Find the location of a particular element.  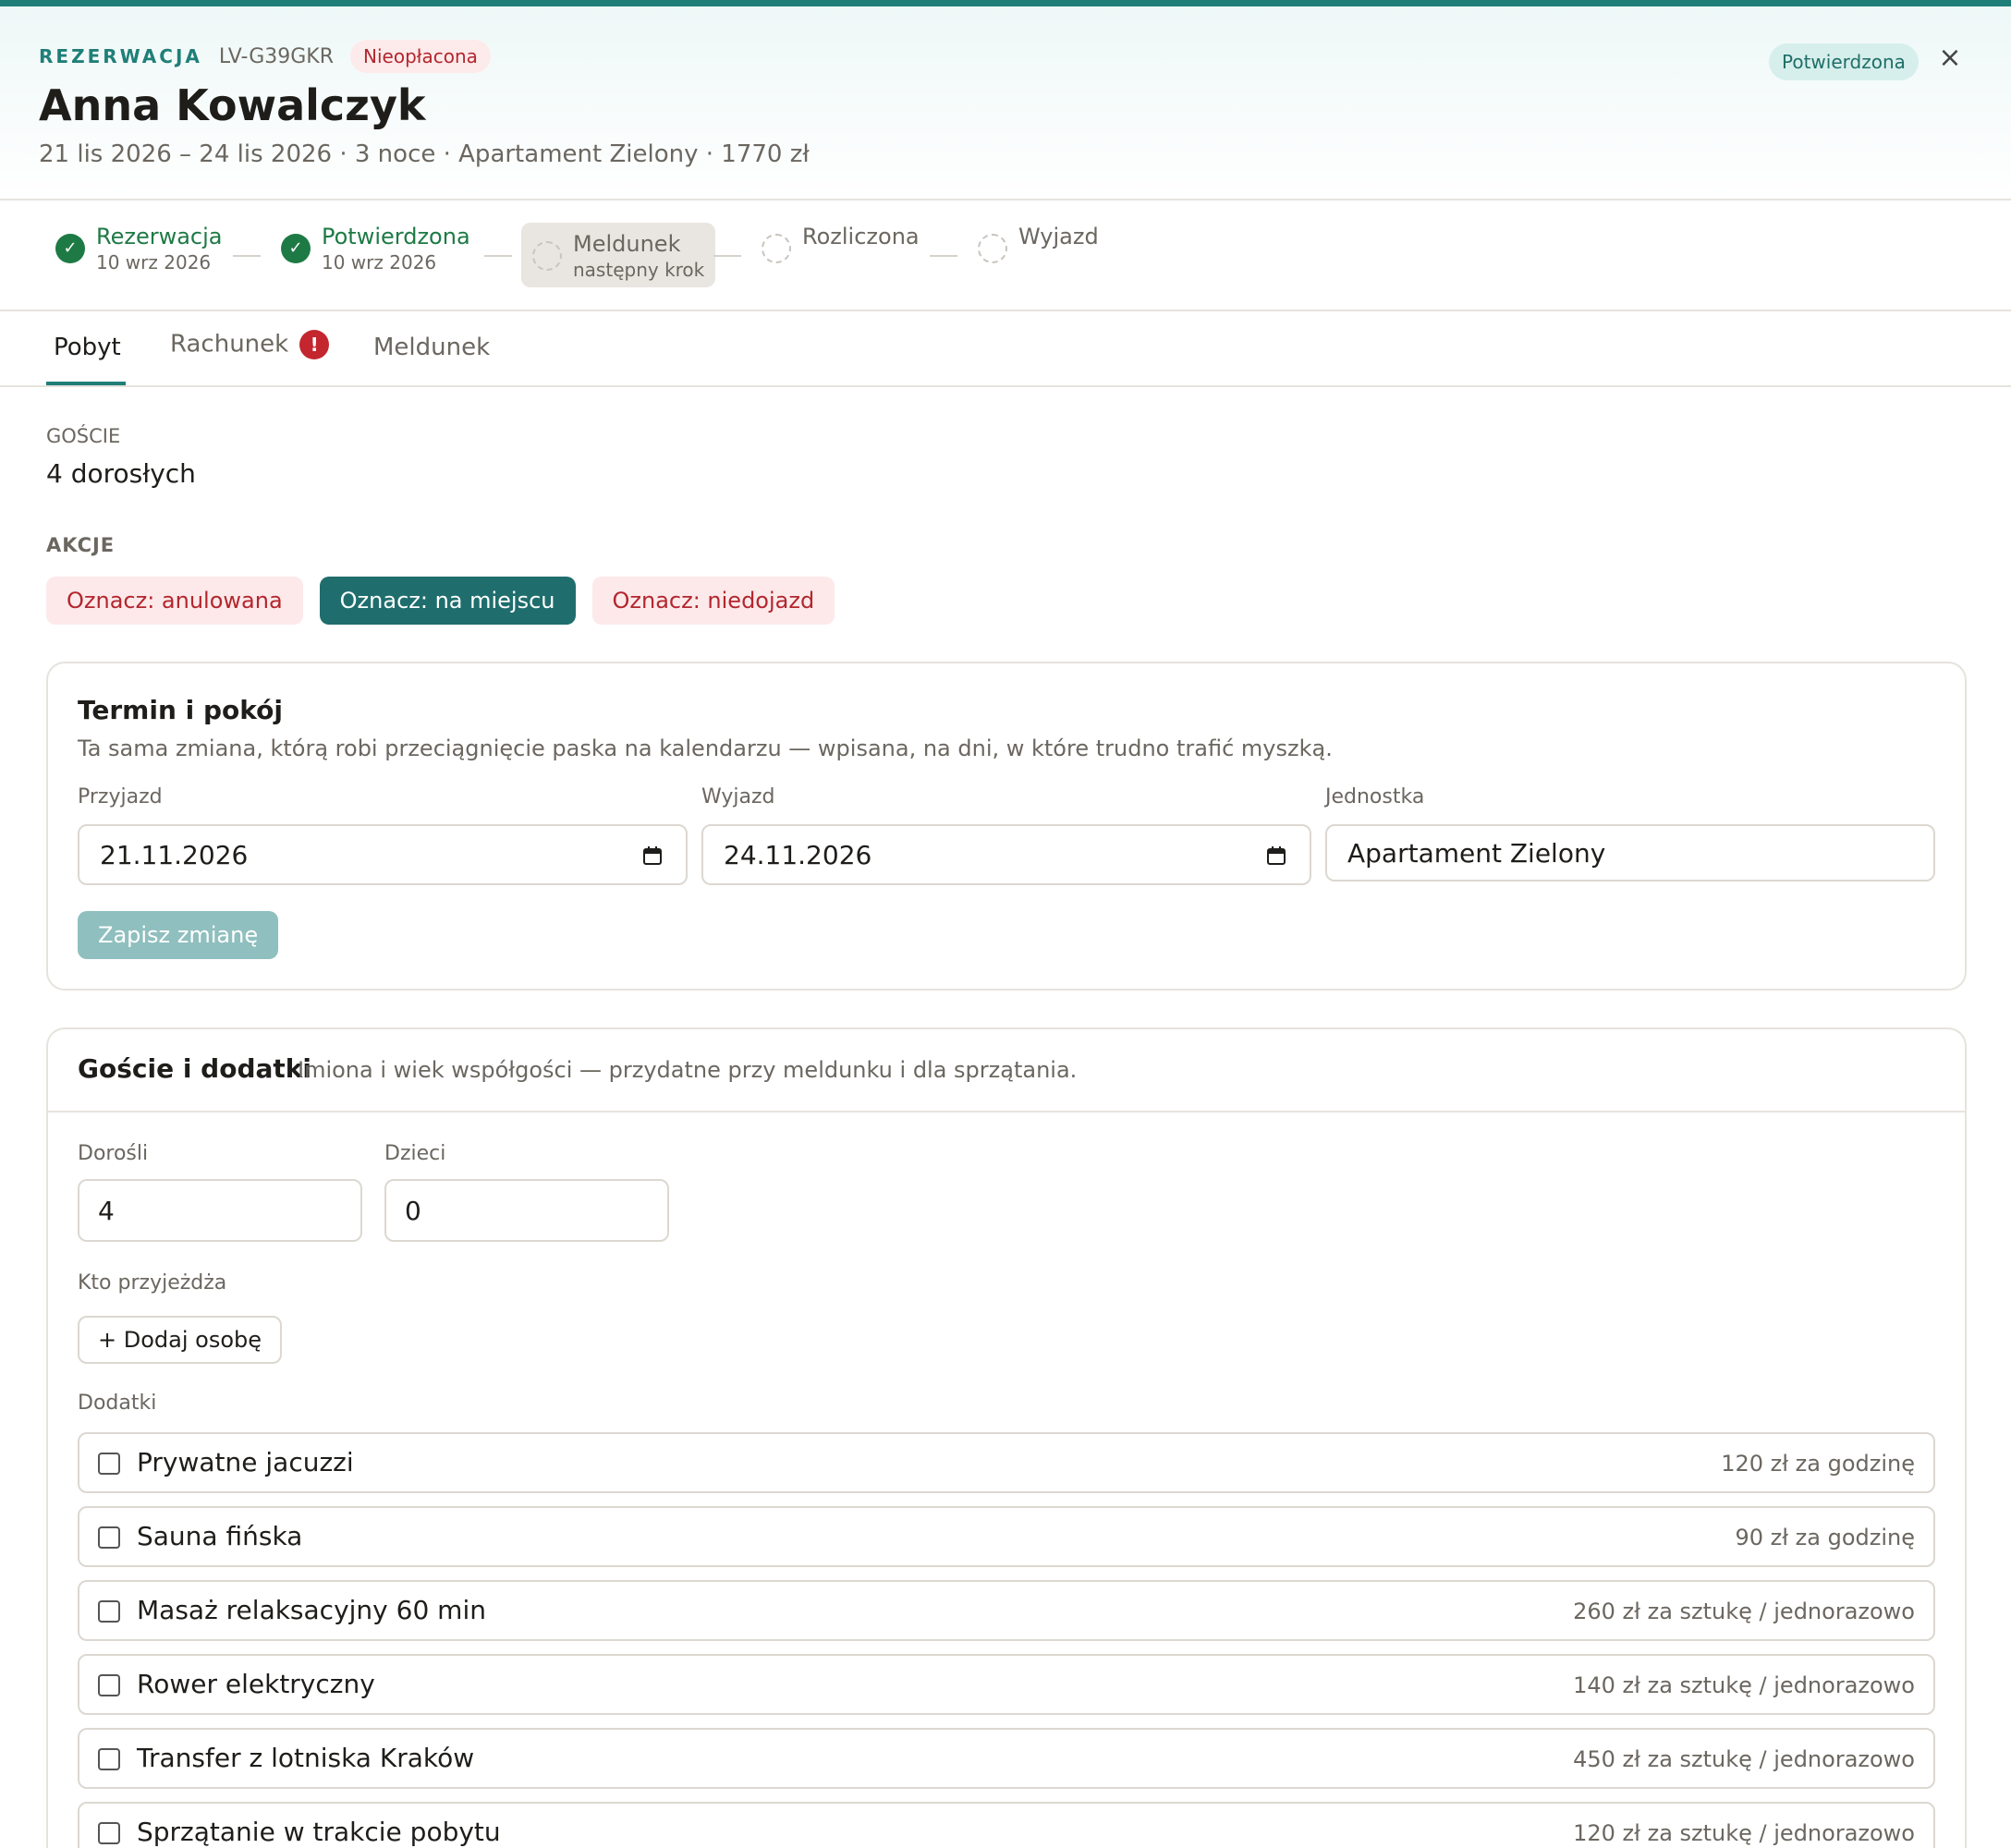

mark-onsite-button: Oznacz: na miejscu is located at coordinates (448, 601).